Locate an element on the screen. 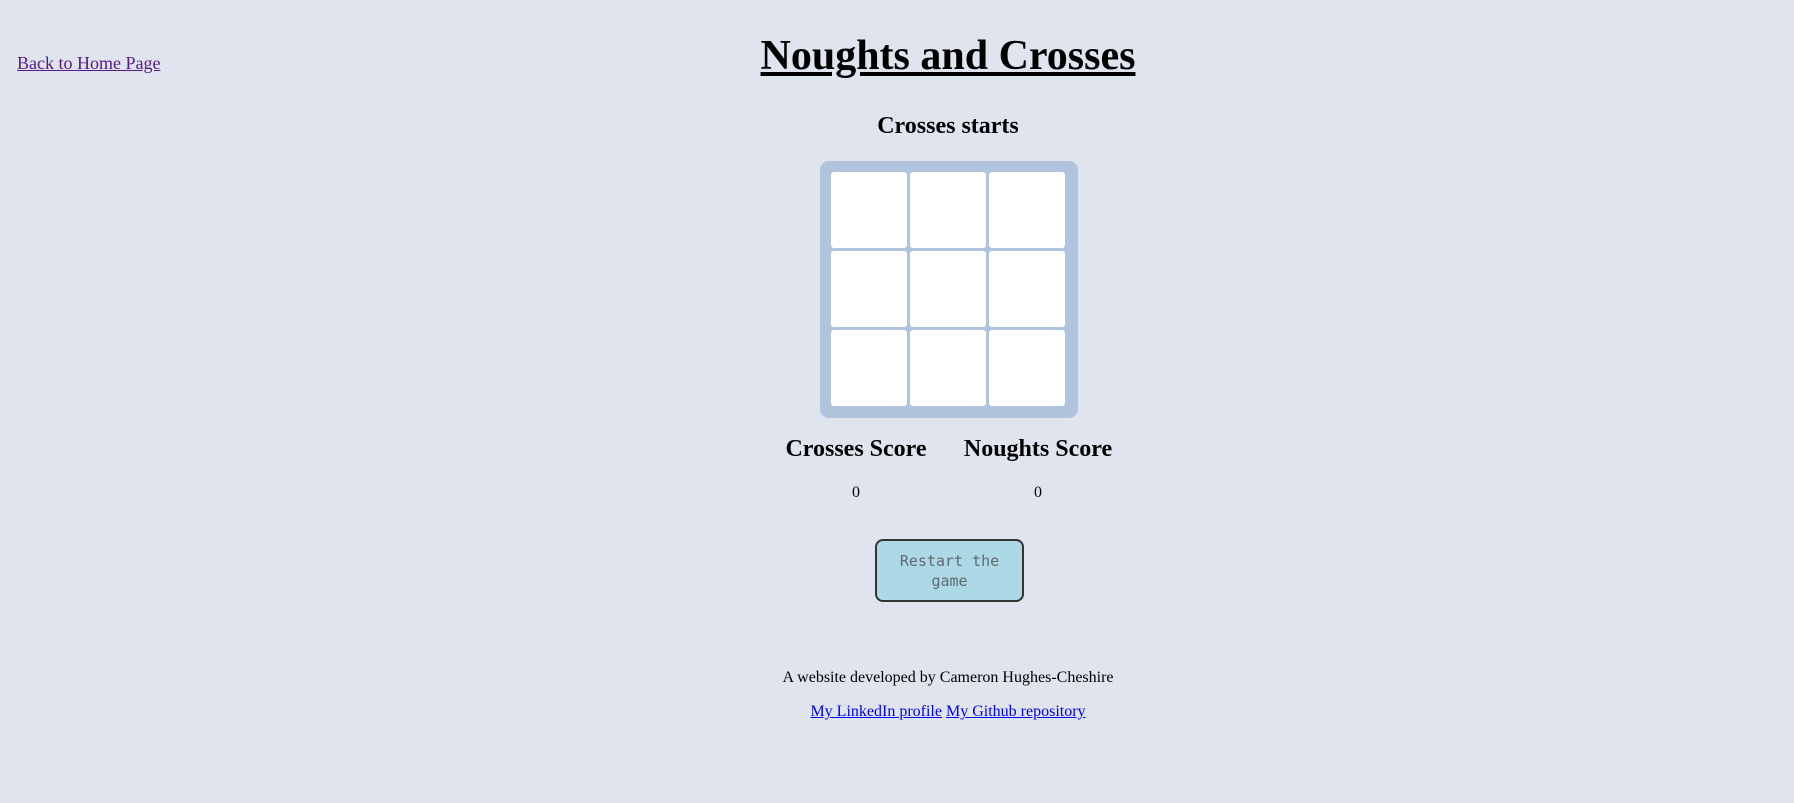 The width and height of the screenshot is (1794, 803). crosses-score-value: 0 is located at coordinates (856, 492).